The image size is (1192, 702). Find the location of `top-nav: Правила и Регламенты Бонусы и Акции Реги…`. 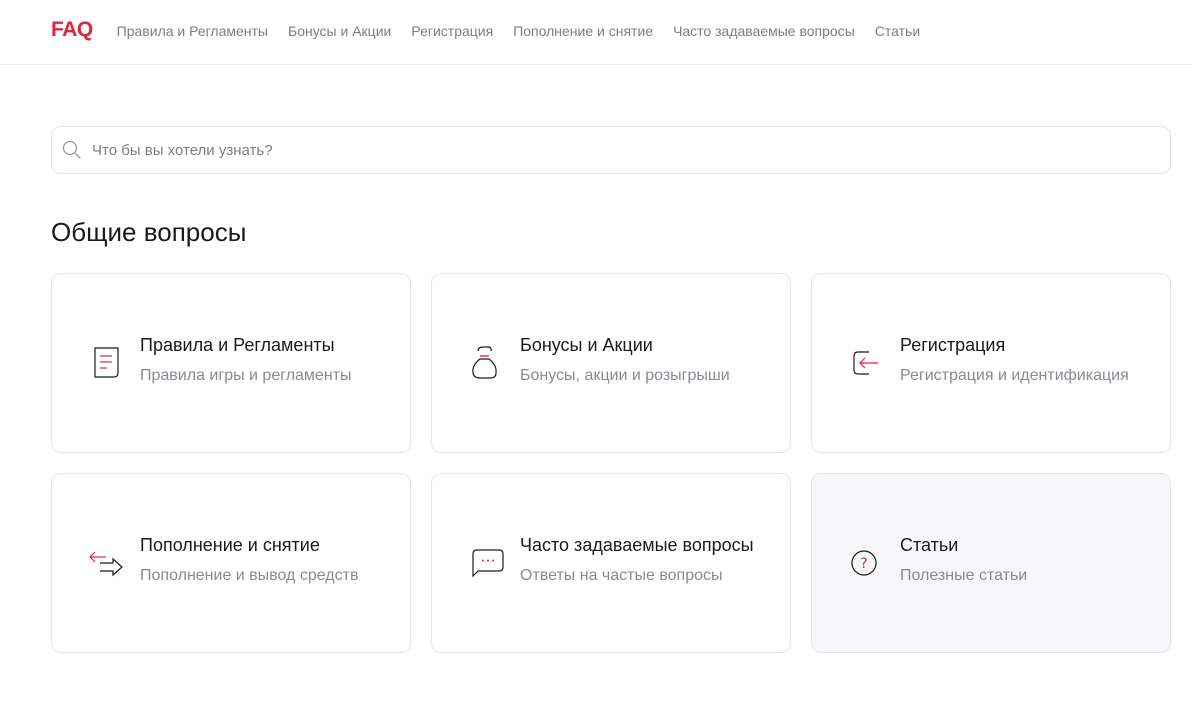

top-nav: Правила и Регламенты Бонусы и Акции Реги… is located at coordinates (528, 31).